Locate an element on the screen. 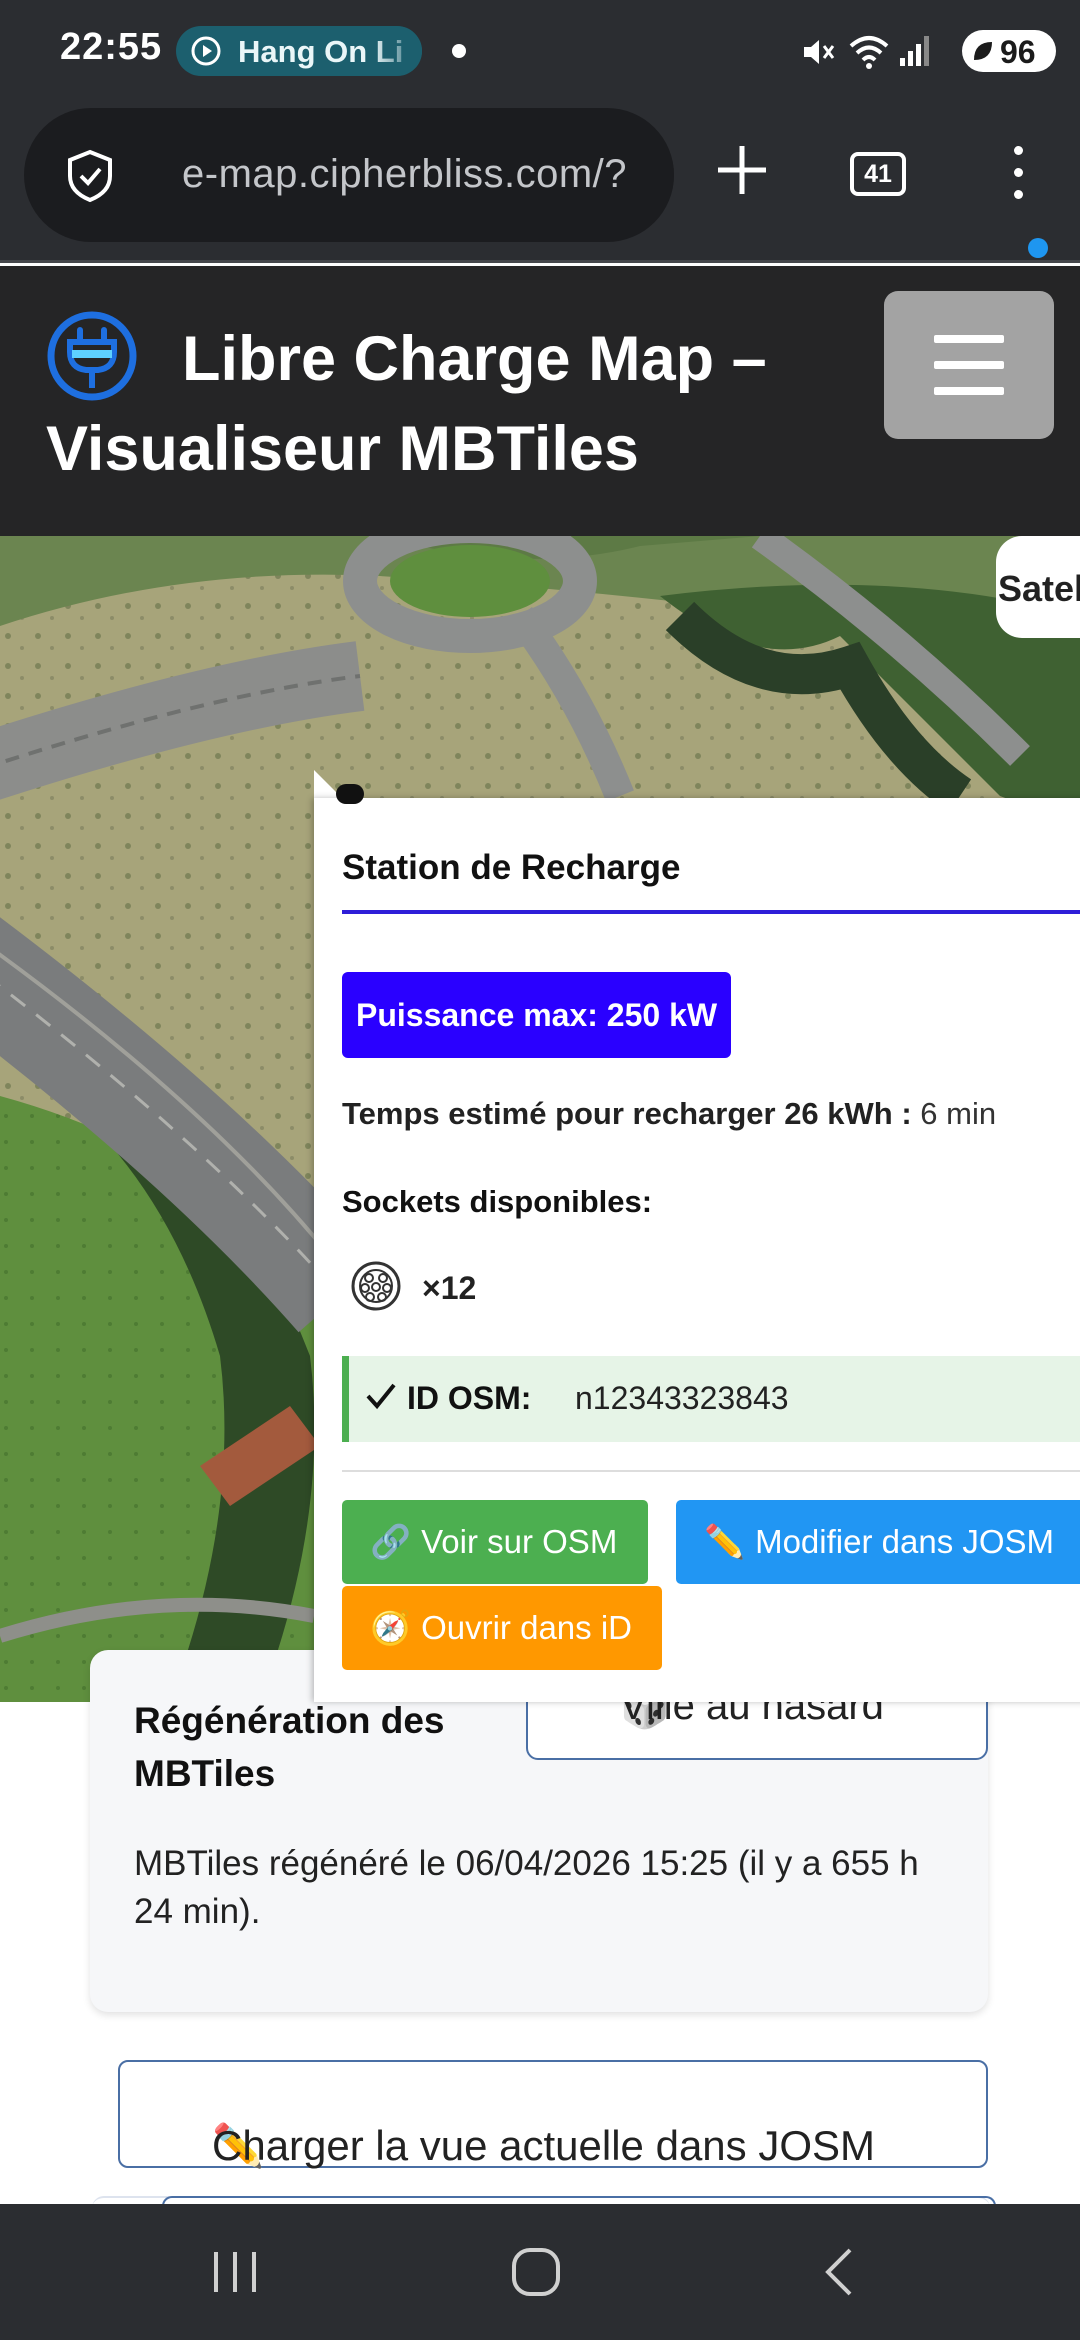  load-view-in-josm-button: ✏️ Charger la vue actuelle dans JOSM is located at coordinates (553, 2114).